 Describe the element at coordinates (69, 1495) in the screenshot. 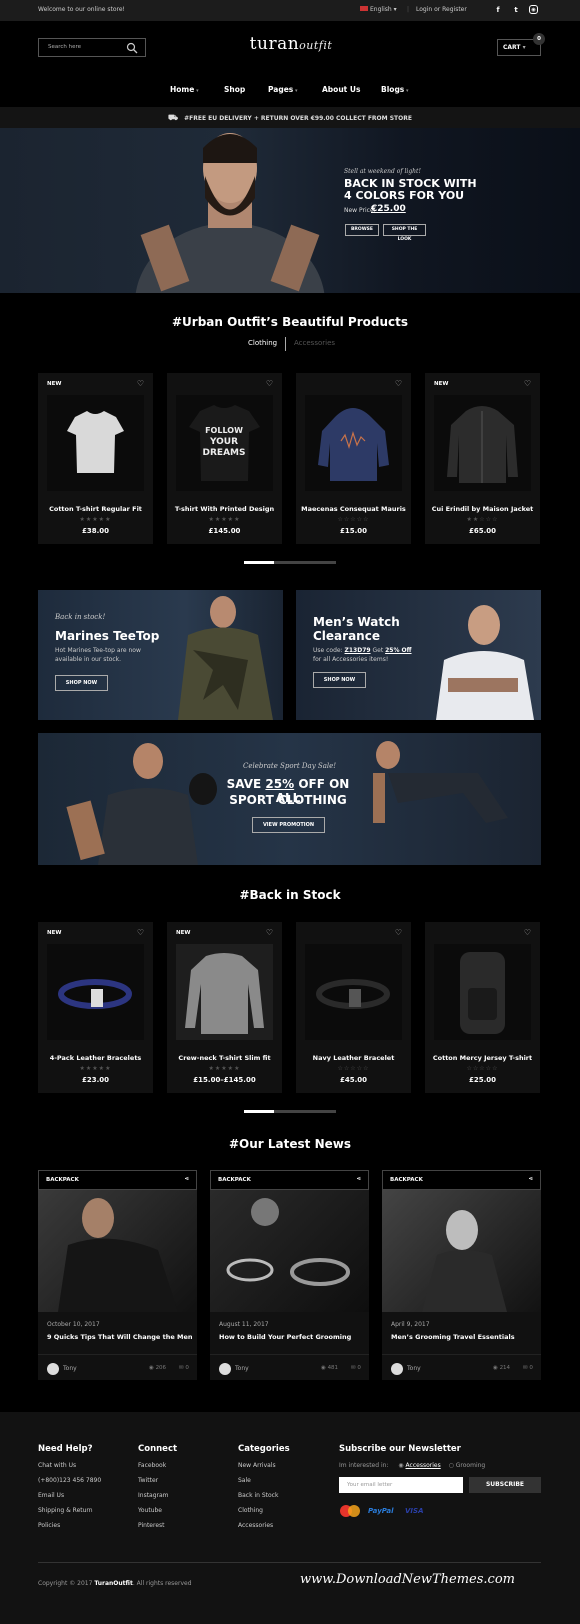

I see `footer-link: Email Us` at that location.